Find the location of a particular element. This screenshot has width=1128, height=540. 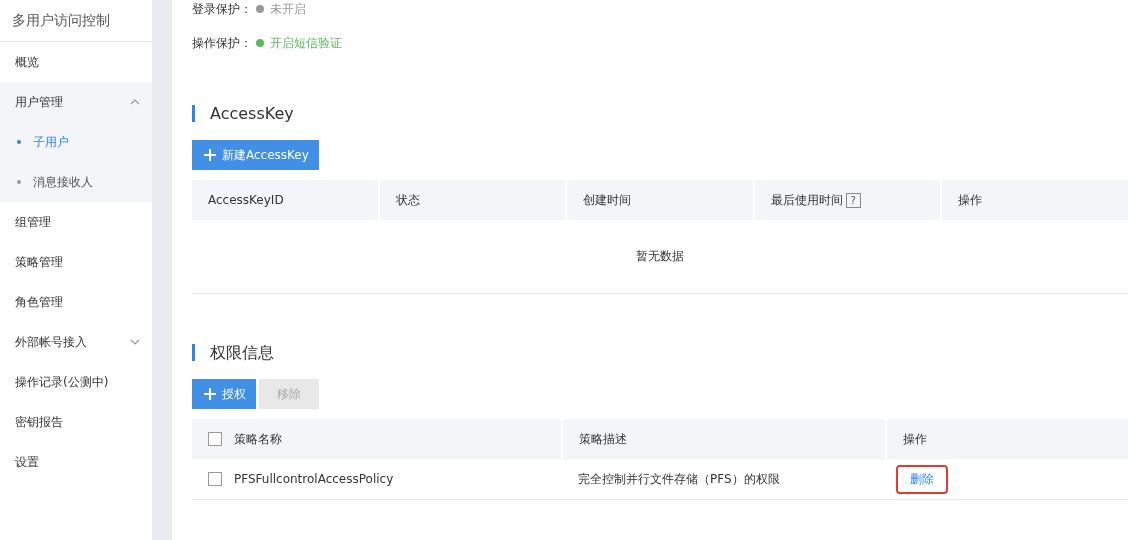

sidebar-item: 用户管理 is located at coordinates (76, 102).